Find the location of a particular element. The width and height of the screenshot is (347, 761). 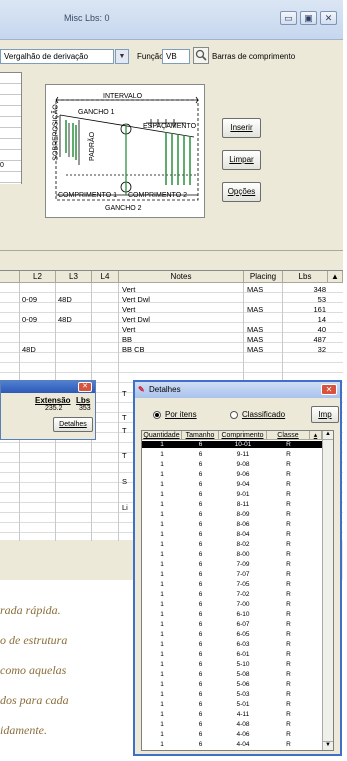

list-item: 1 6 9-06 R is located at coordinates (232, 474).